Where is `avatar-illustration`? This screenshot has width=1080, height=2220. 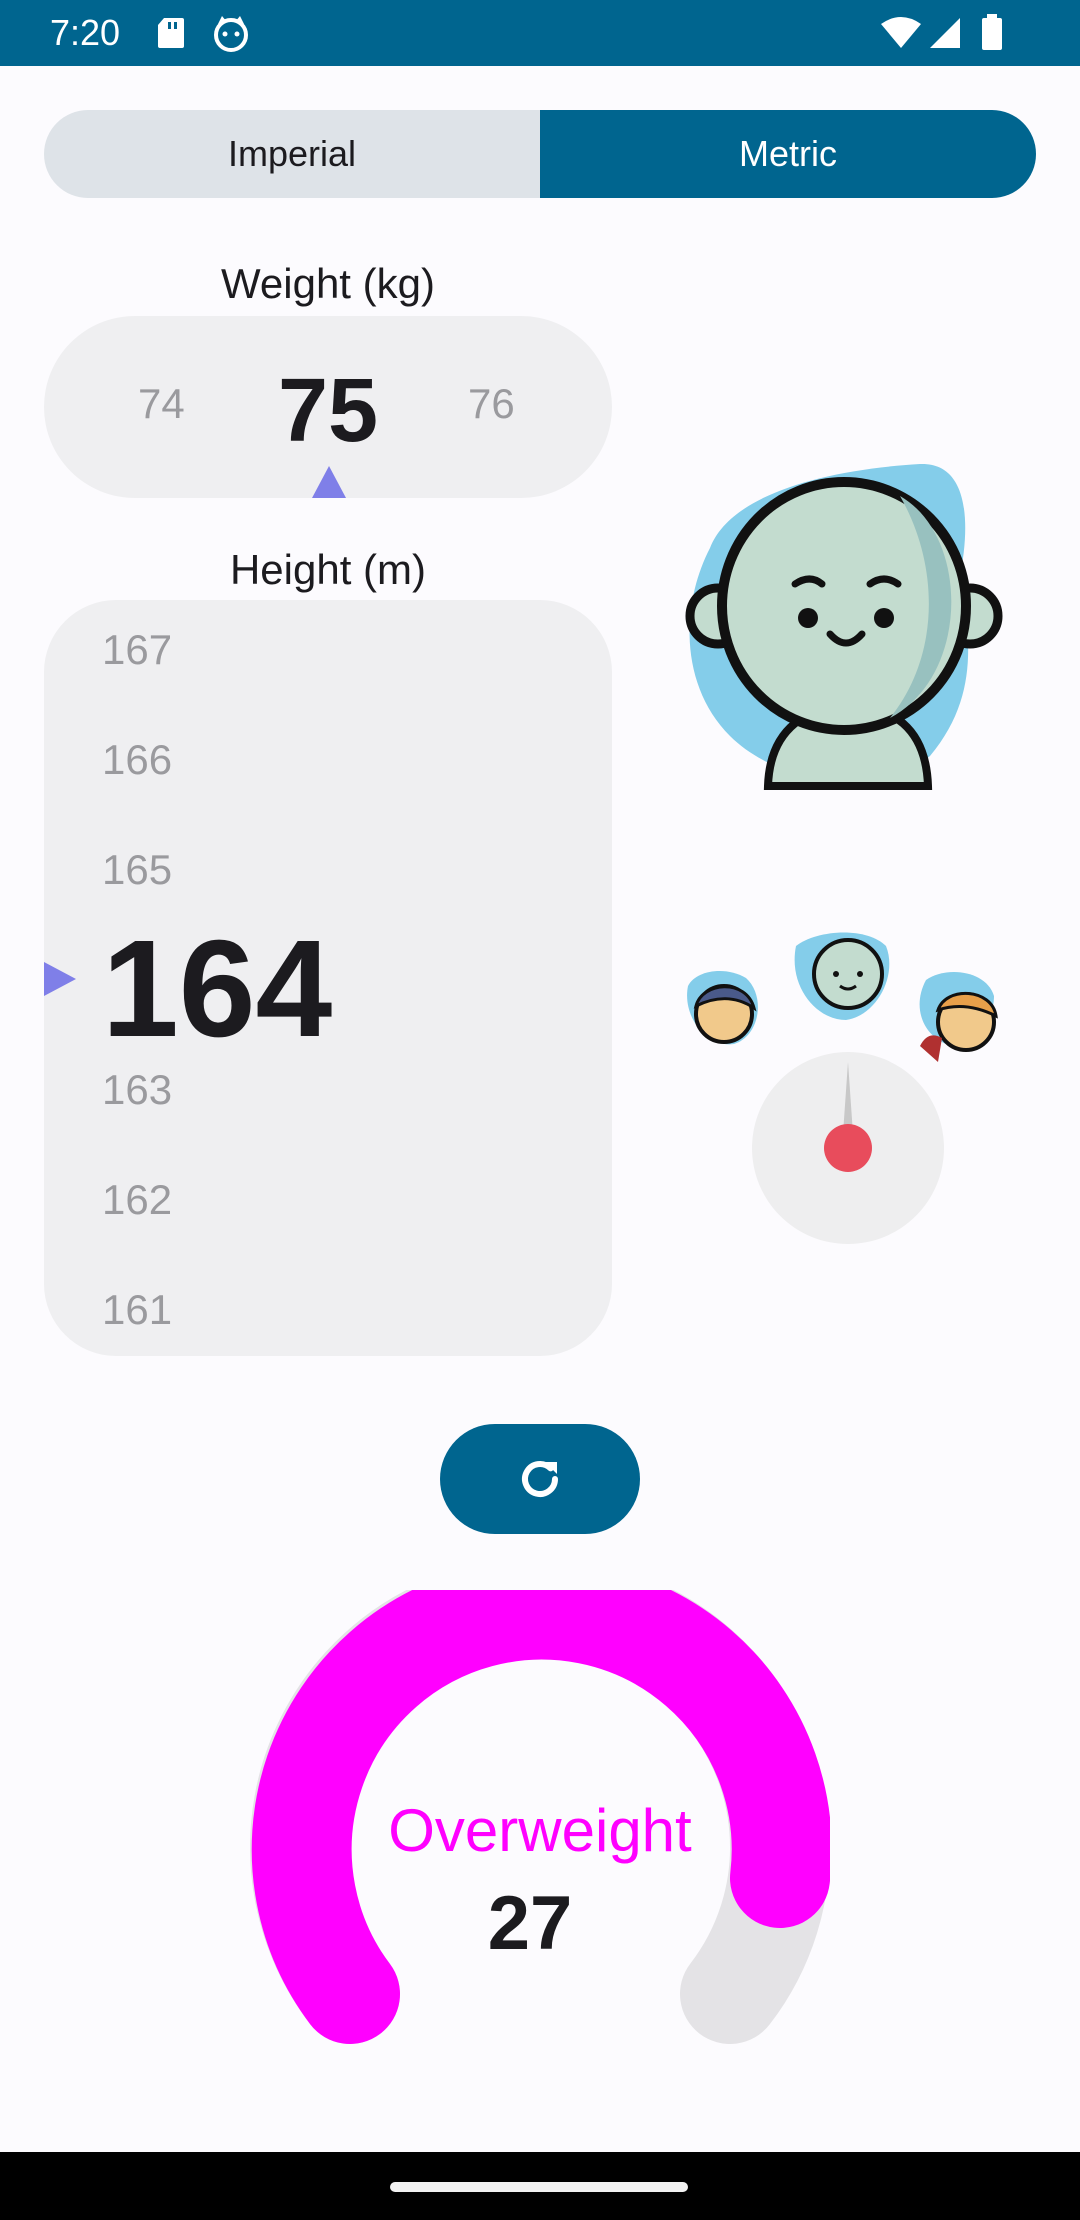
avatar-illustration is located at coordinates (844, 626).